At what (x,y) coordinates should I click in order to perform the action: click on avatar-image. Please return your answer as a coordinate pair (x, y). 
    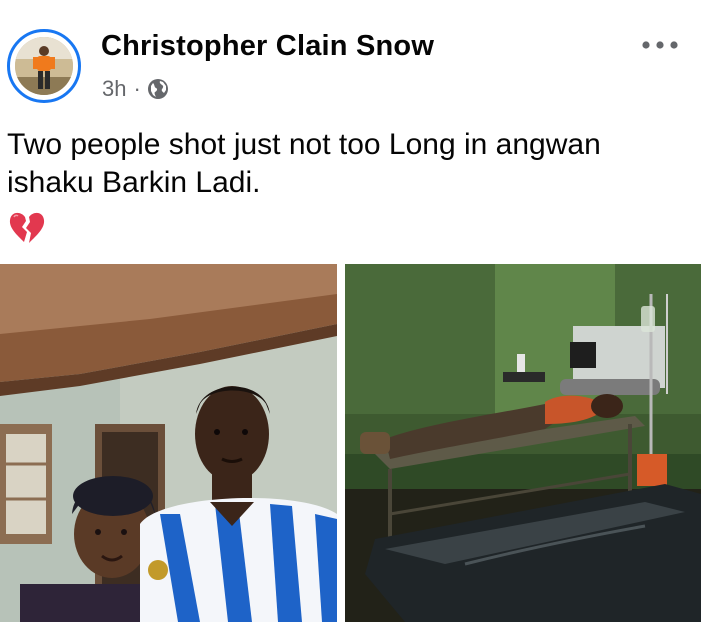
    Looking at the image, I should click on (44, 66).